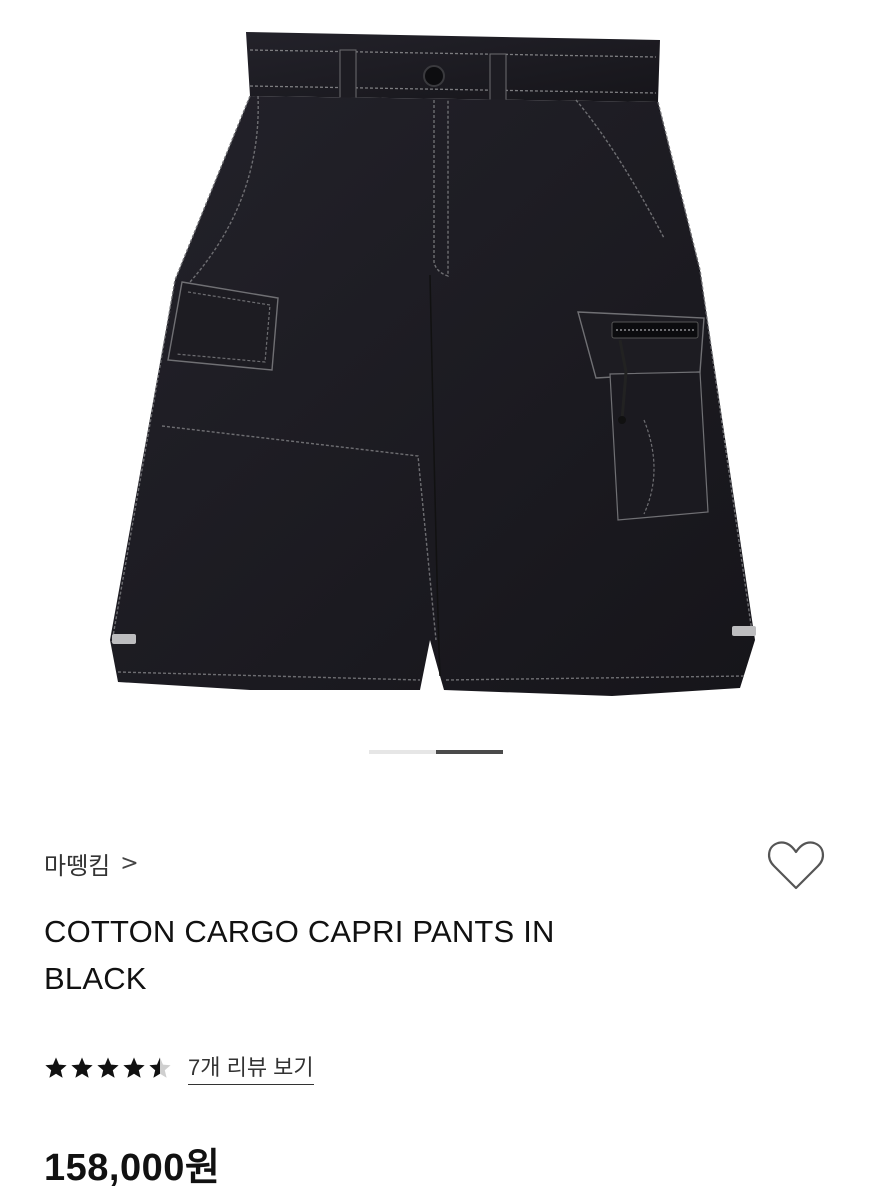  I want to click on review-link: 7개 리뷰 보기, so click(251, 1067).